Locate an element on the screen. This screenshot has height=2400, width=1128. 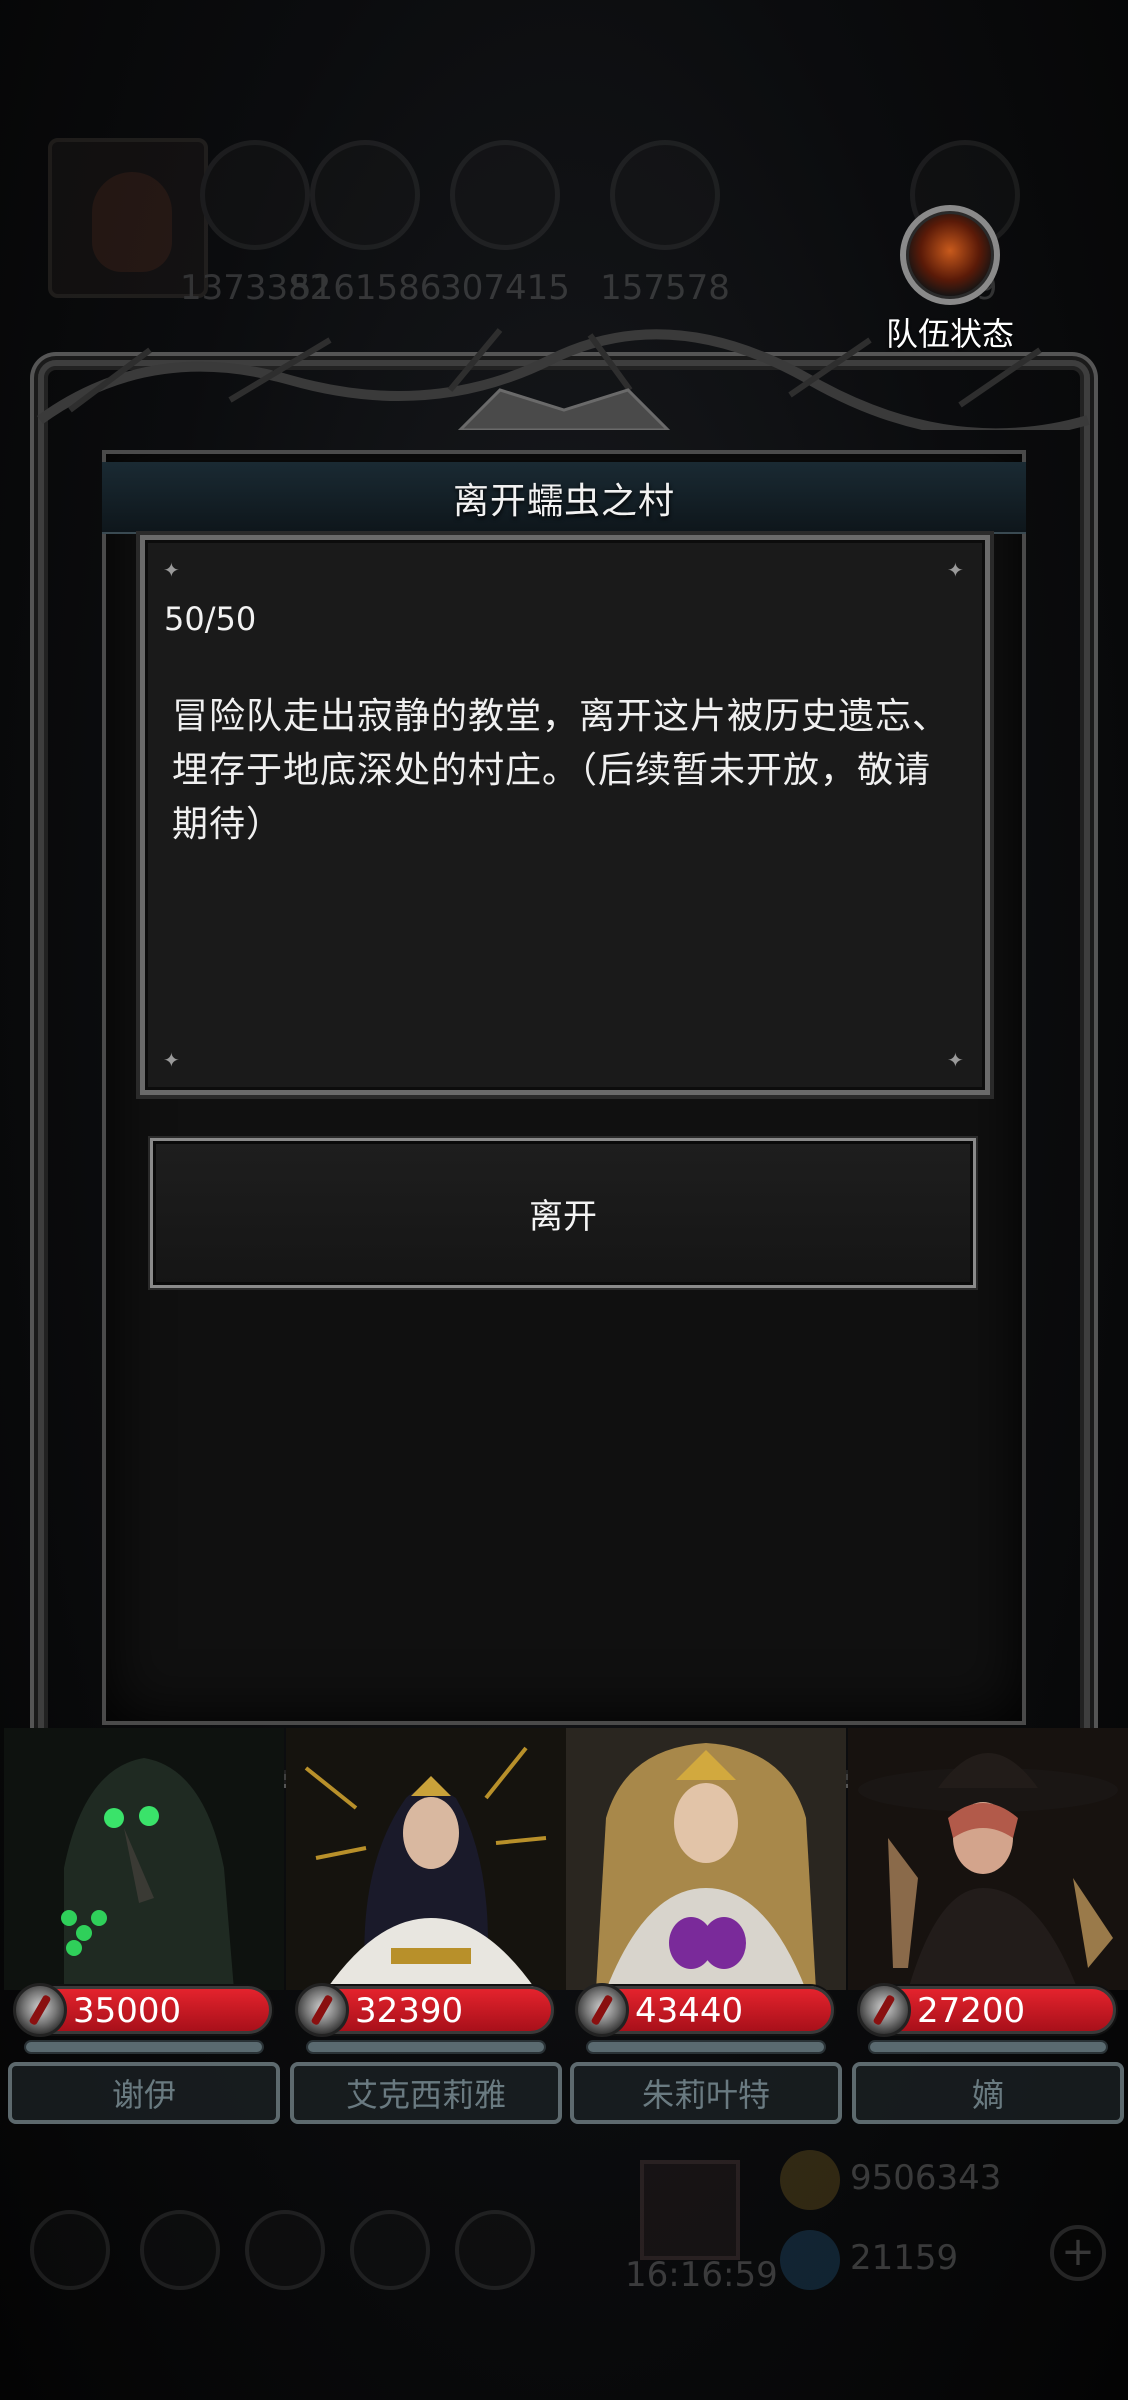
hp-bar: 27200 is located at coordinates (986, 2010).